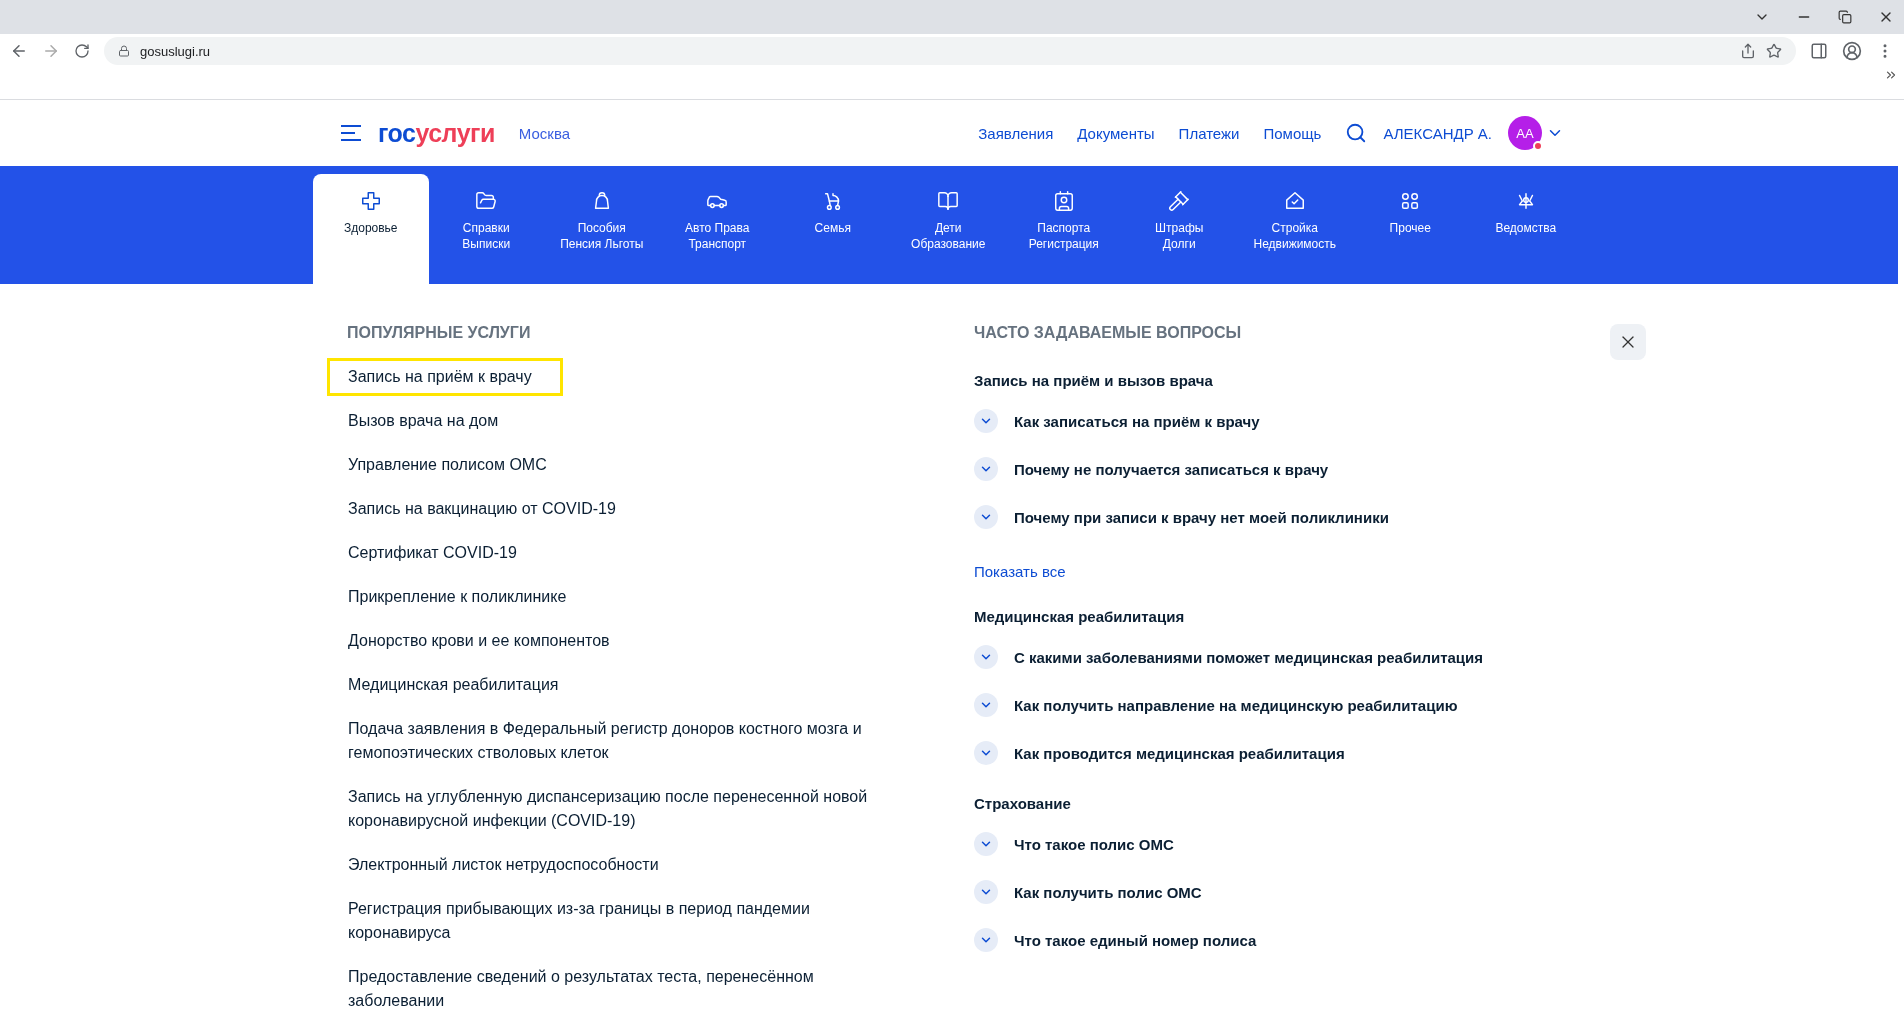  I want to click on close-button, so click(1628, 342).